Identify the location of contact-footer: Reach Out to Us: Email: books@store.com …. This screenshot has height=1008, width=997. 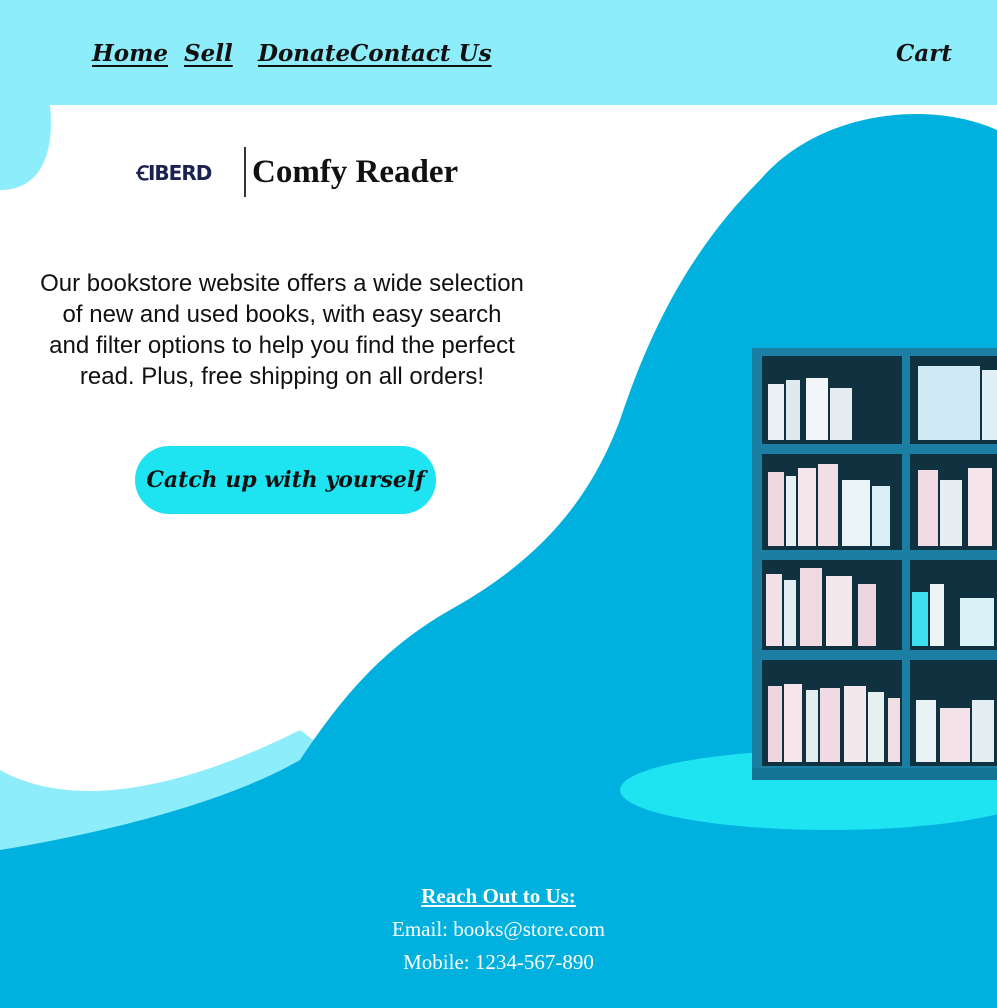
(498, 933).